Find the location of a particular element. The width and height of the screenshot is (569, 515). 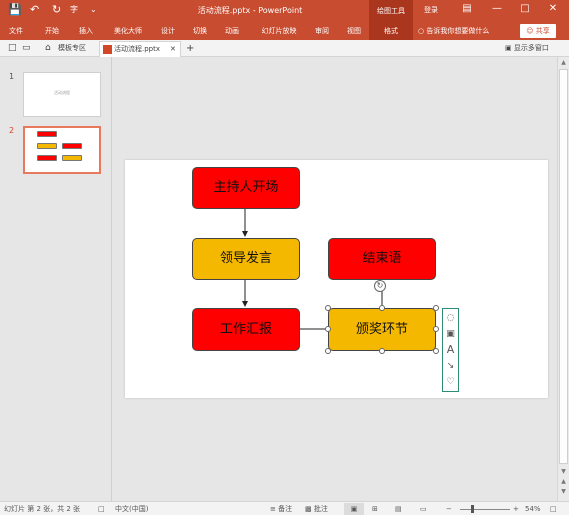

zoom-in-icon: + is located at coordinates (516, 509).